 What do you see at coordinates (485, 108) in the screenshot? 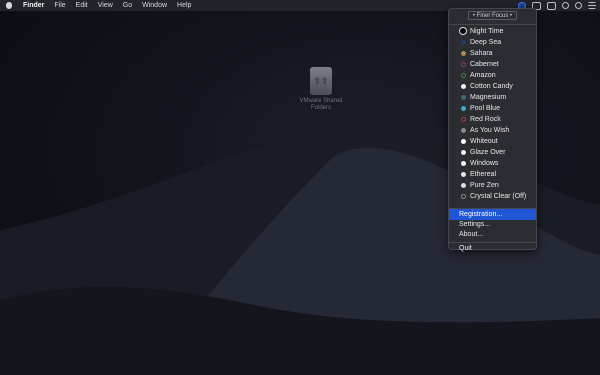
I see `theme-item-label: Pool Blue` at bounding box center [485, 108].